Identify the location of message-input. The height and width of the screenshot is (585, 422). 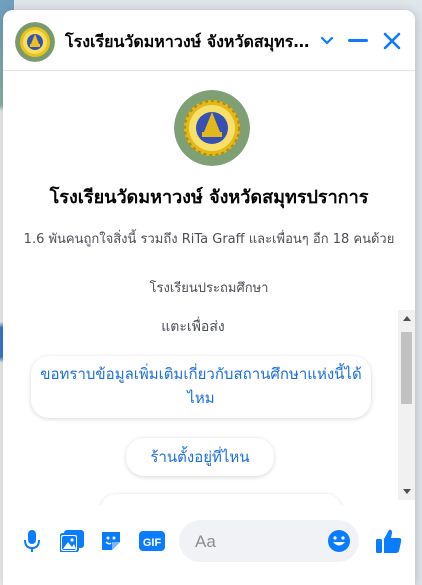
(255, 542).